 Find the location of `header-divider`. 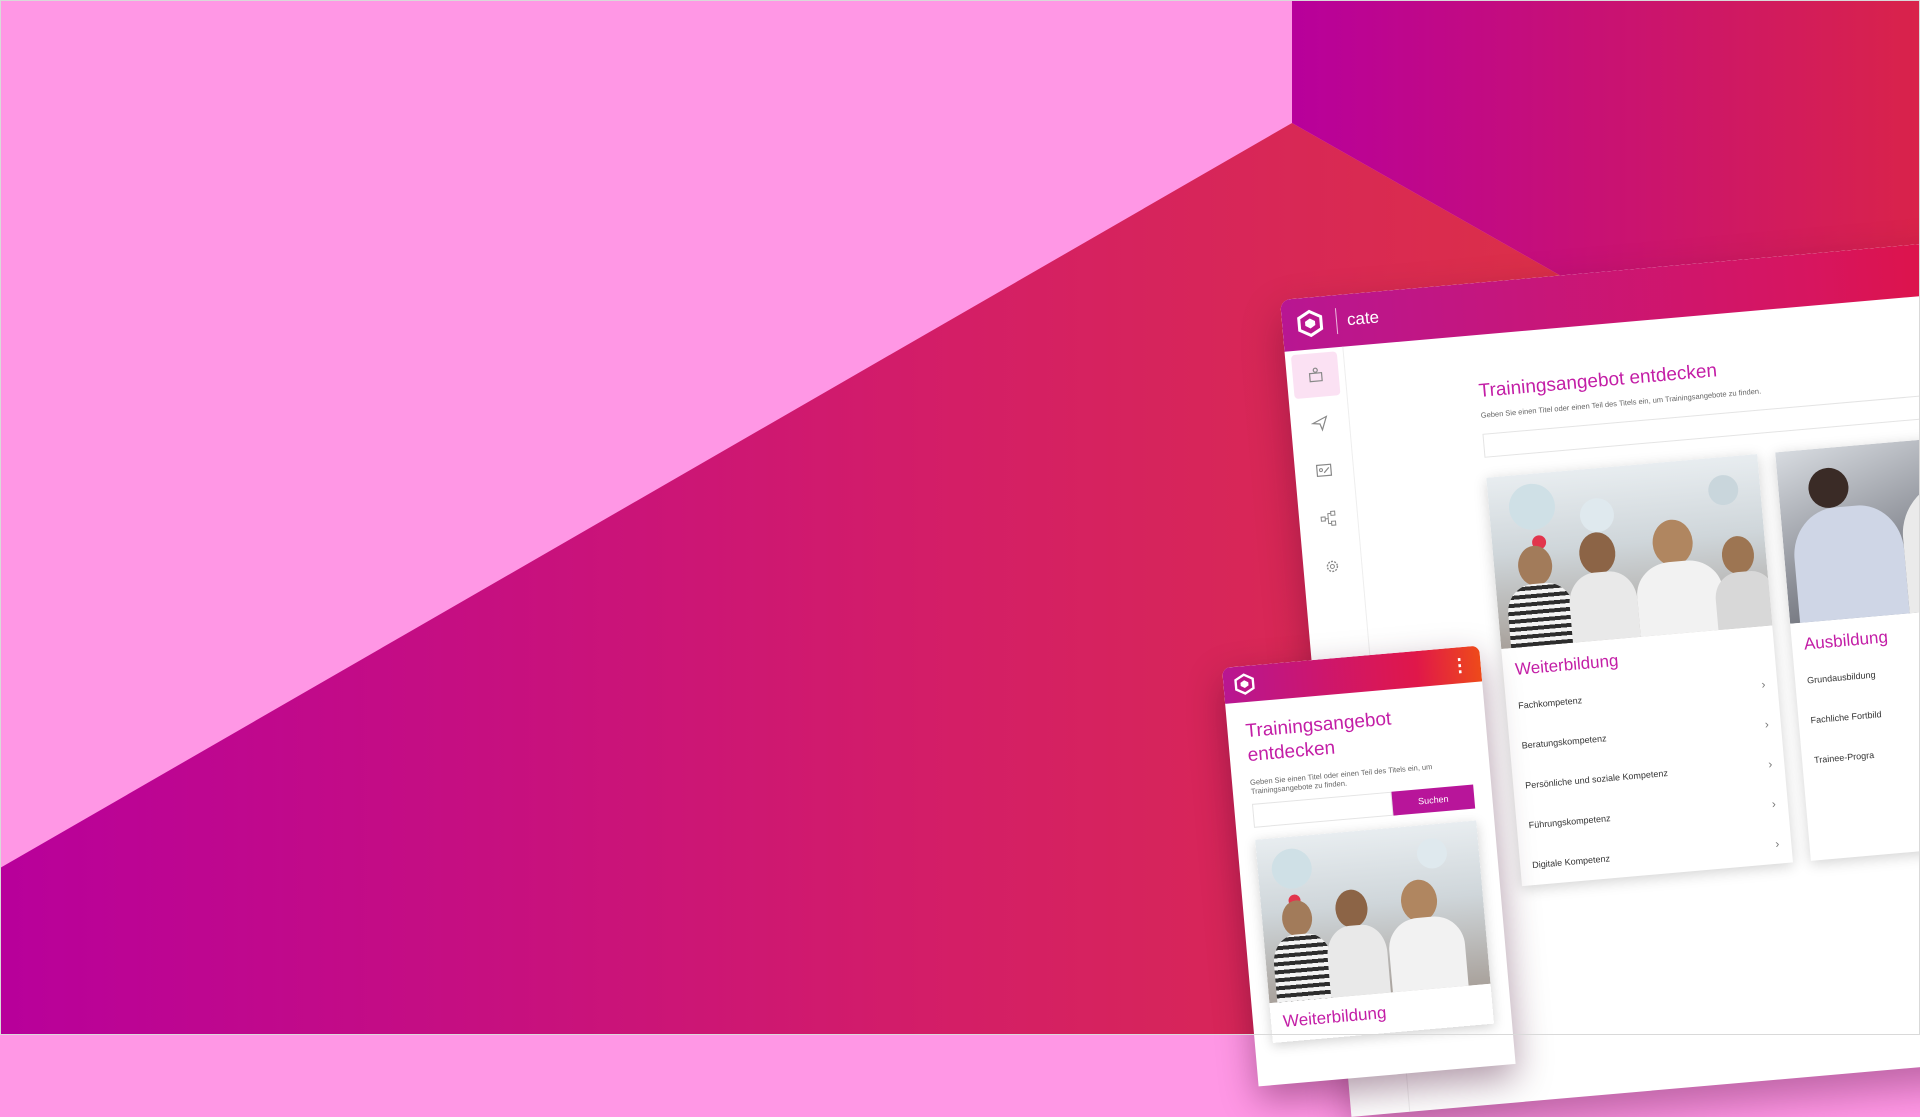

header-divider is located at coordinates (1336, 321).